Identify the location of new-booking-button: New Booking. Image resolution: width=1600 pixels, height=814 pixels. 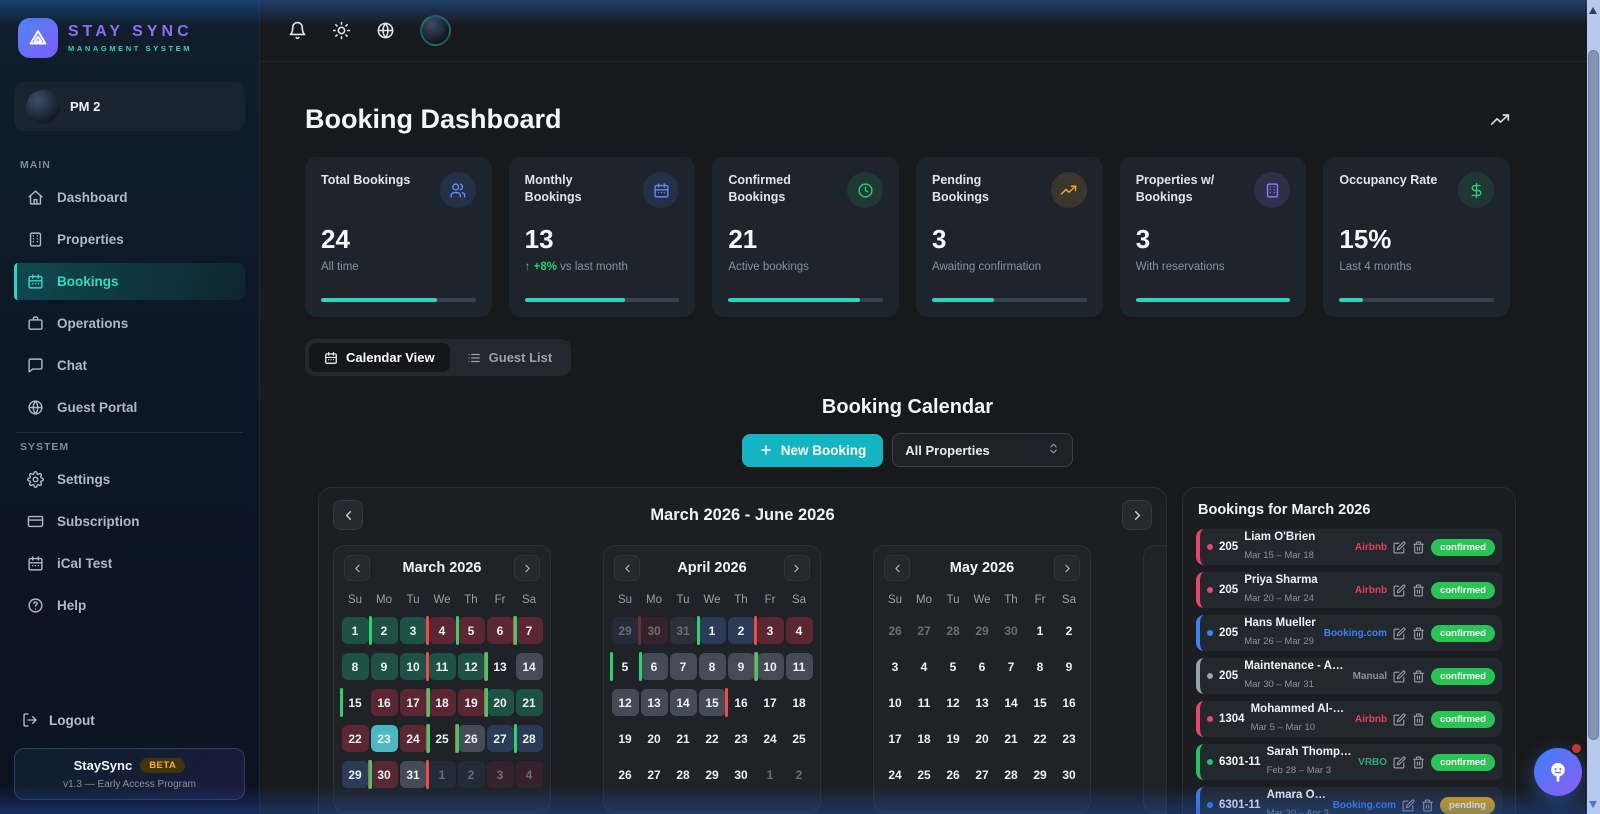
(812, 450).